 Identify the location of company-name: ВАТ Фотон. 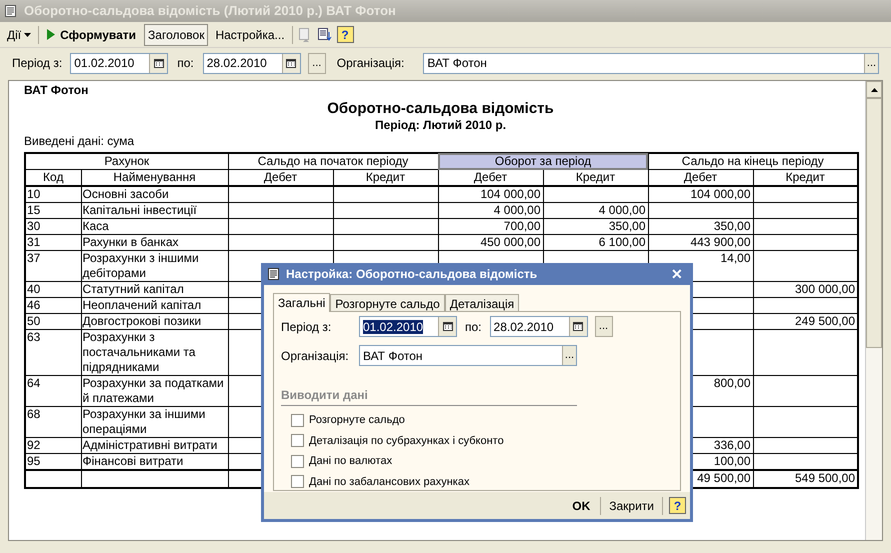
(57, 90).